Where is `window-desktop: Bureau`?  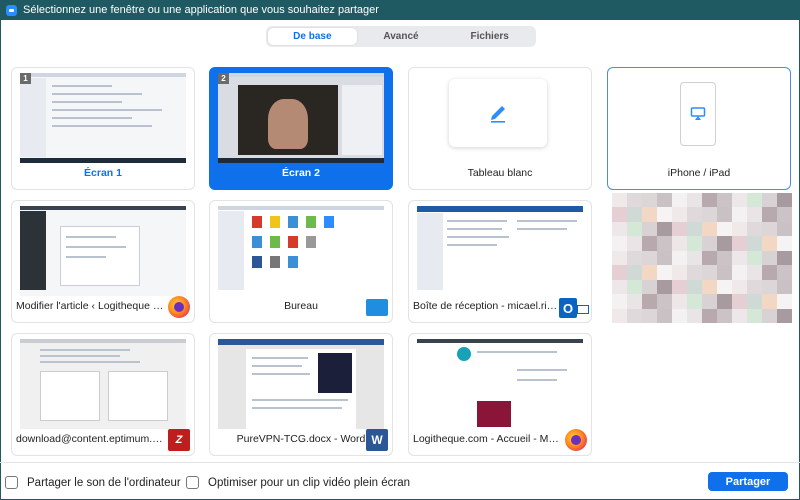 window-desktop: Bureau is located at coordinates (301, 261).